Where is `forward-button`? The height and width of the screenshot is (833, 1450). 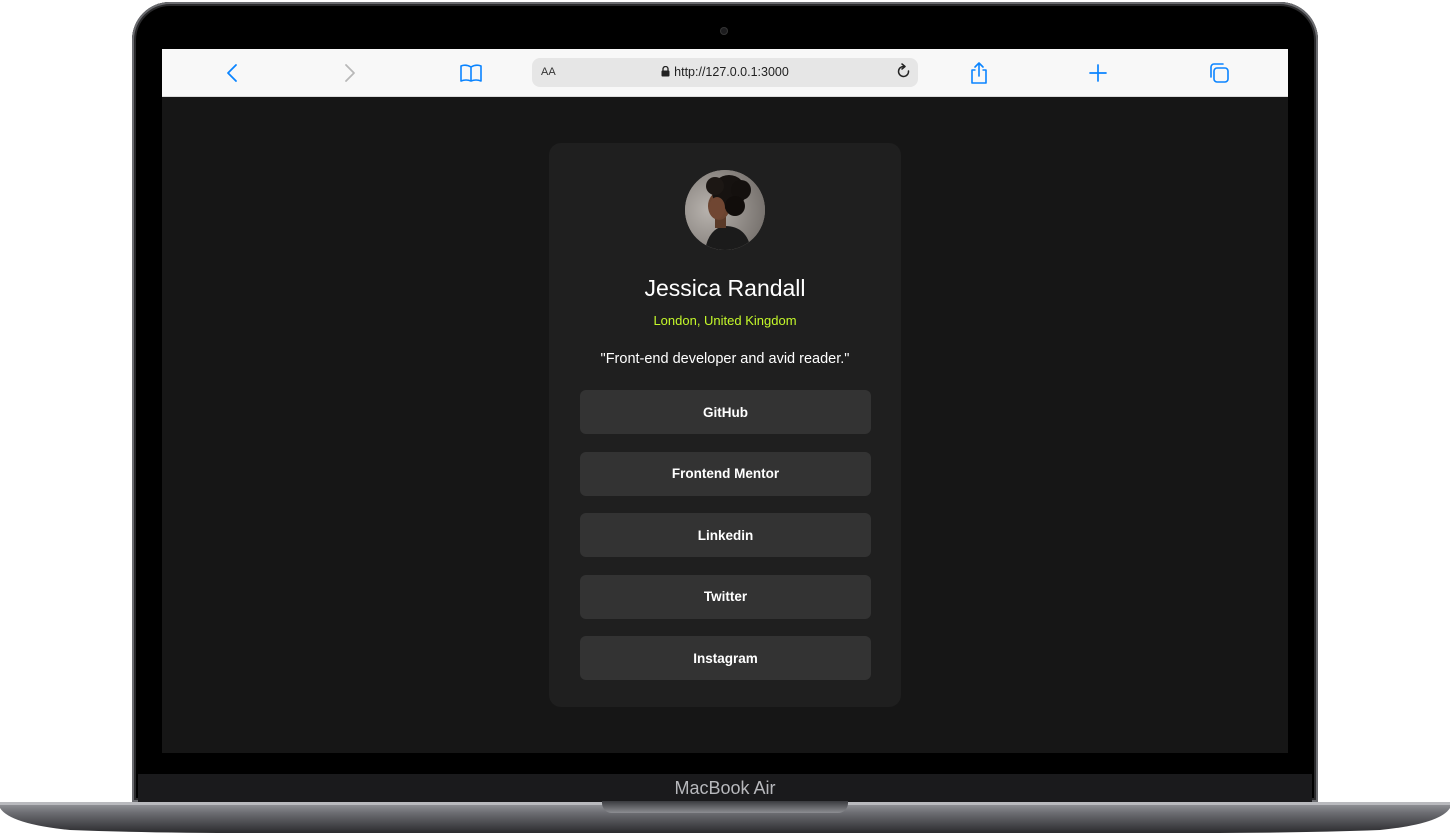 forward-button is located at coordinates (350, 73).